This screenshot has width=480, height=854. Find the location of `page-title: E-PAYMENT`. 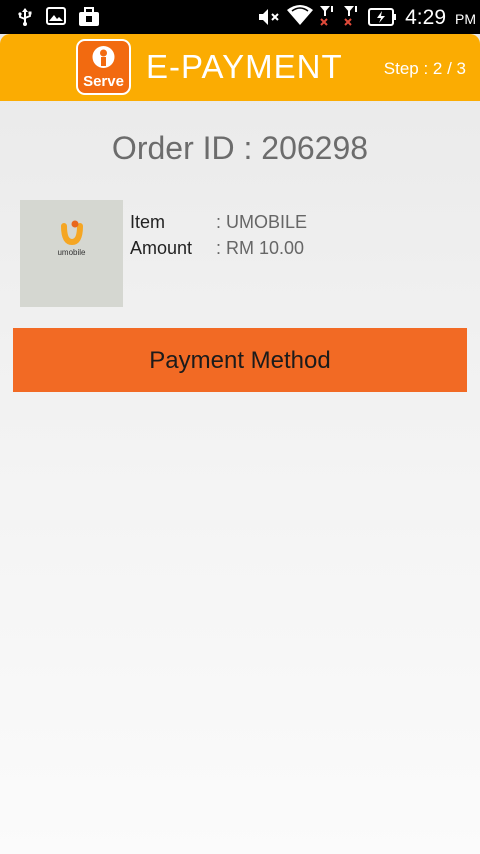

page-title: E-PAYMENT is located at coordinates (244, 66).